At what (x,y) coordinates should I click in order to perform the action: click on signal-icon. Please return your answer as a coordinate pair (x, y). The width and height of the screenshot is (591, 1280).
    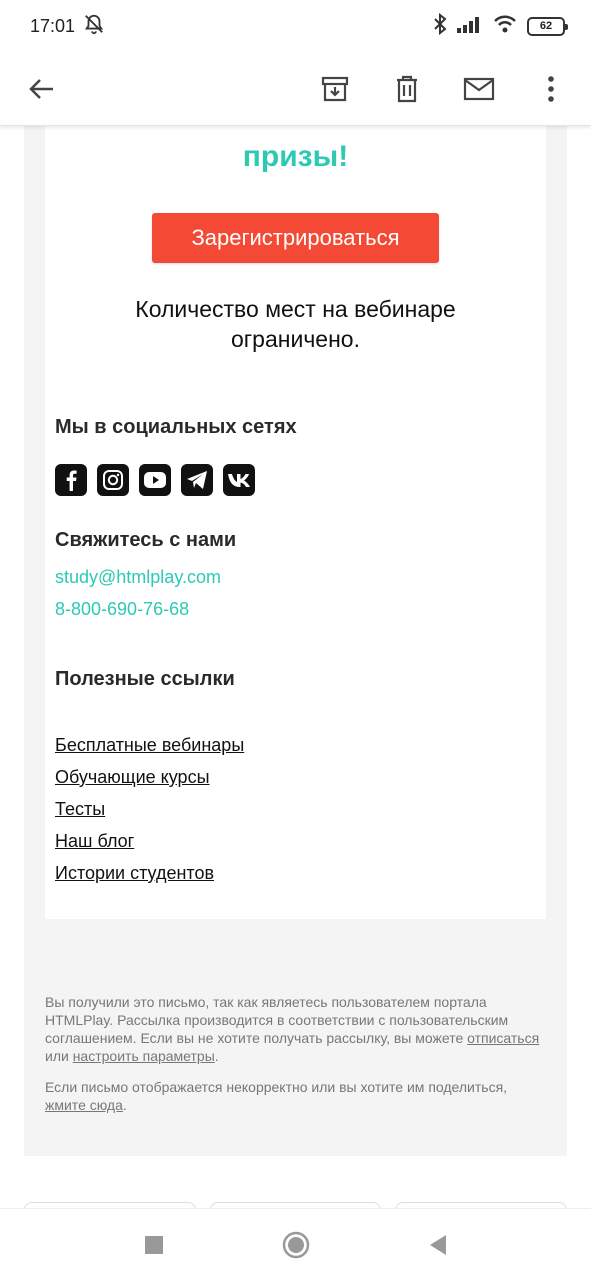
    Looking at the image, I should click on (470, 26).